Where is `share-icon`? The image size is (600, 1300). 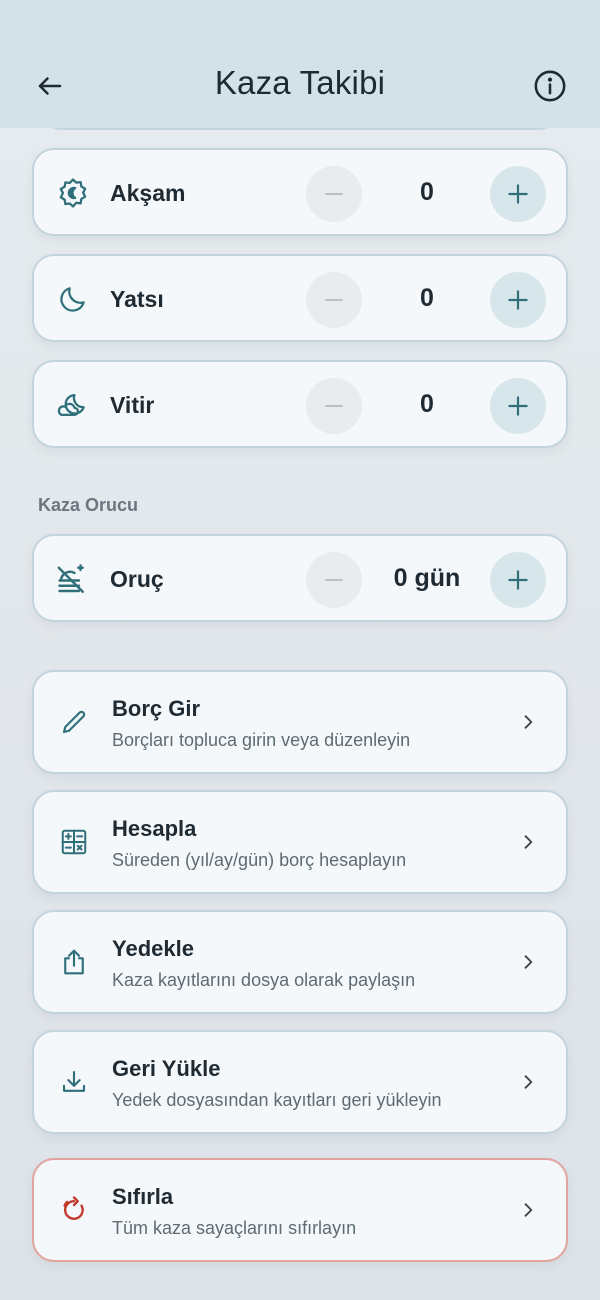
share-icon is located at coordinates (74, 962).